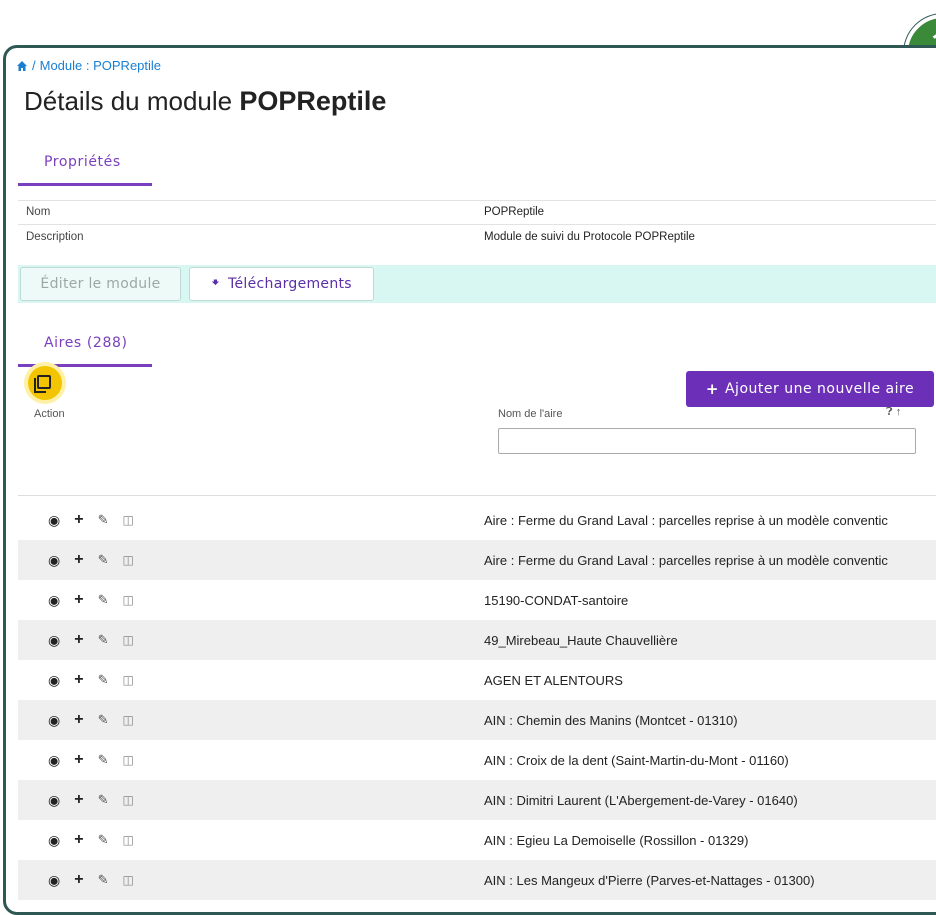 The width and height of the screenshot is (936, 915). I want to click on sort-ascending-icon: ↑, so click(899, 412).